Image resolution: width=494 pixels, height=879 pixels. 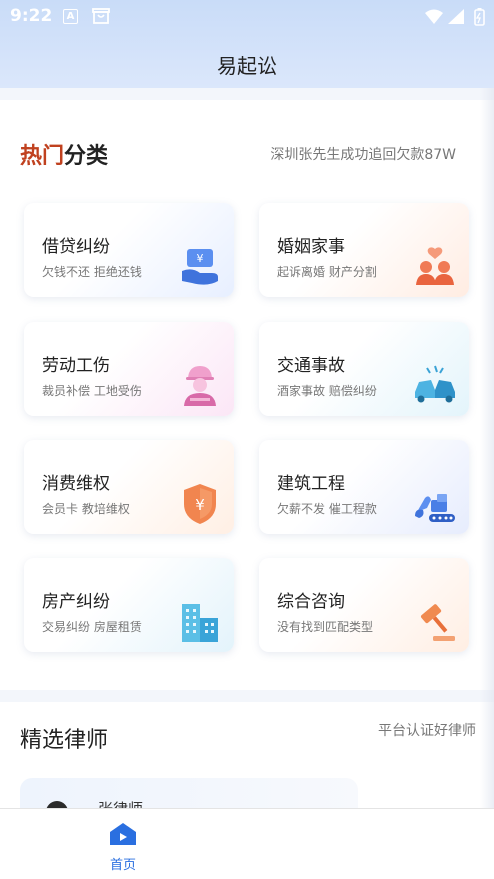 I want to click on tab-home: 首页, so click(x=123, y=843).